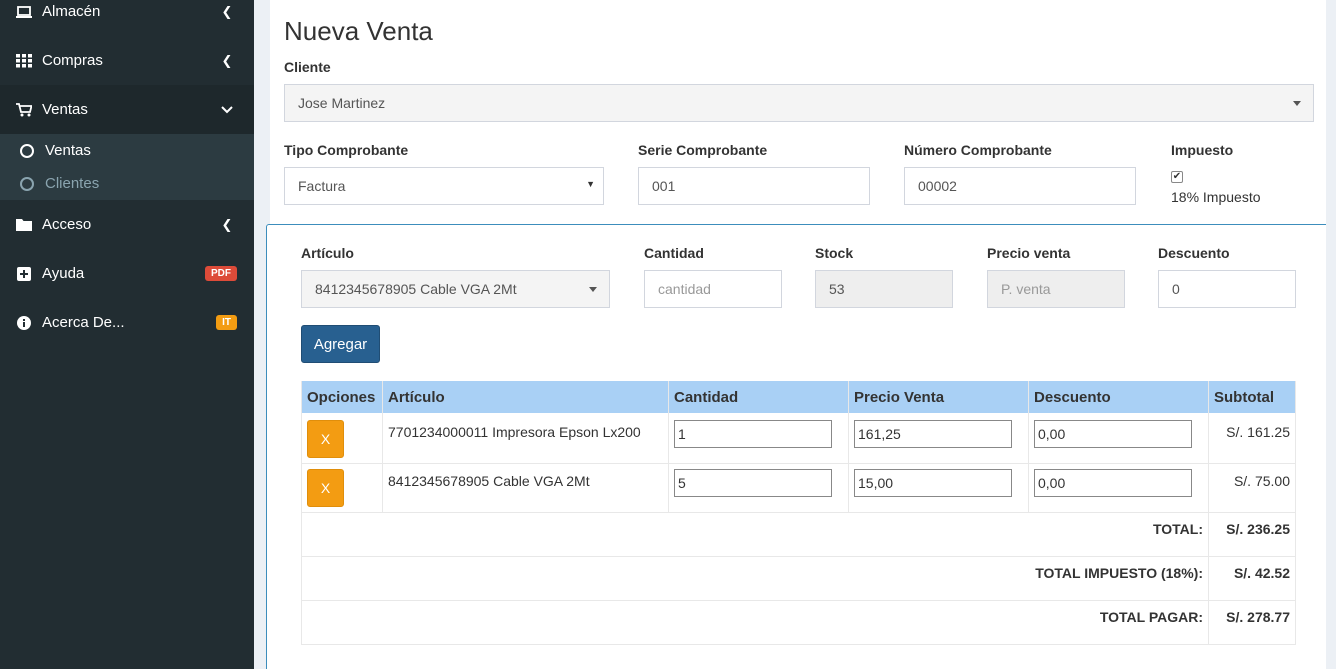 This screenshot has height=669, width=1336. I want to click on cantidad-label: Cantidad, so click(674, 253).